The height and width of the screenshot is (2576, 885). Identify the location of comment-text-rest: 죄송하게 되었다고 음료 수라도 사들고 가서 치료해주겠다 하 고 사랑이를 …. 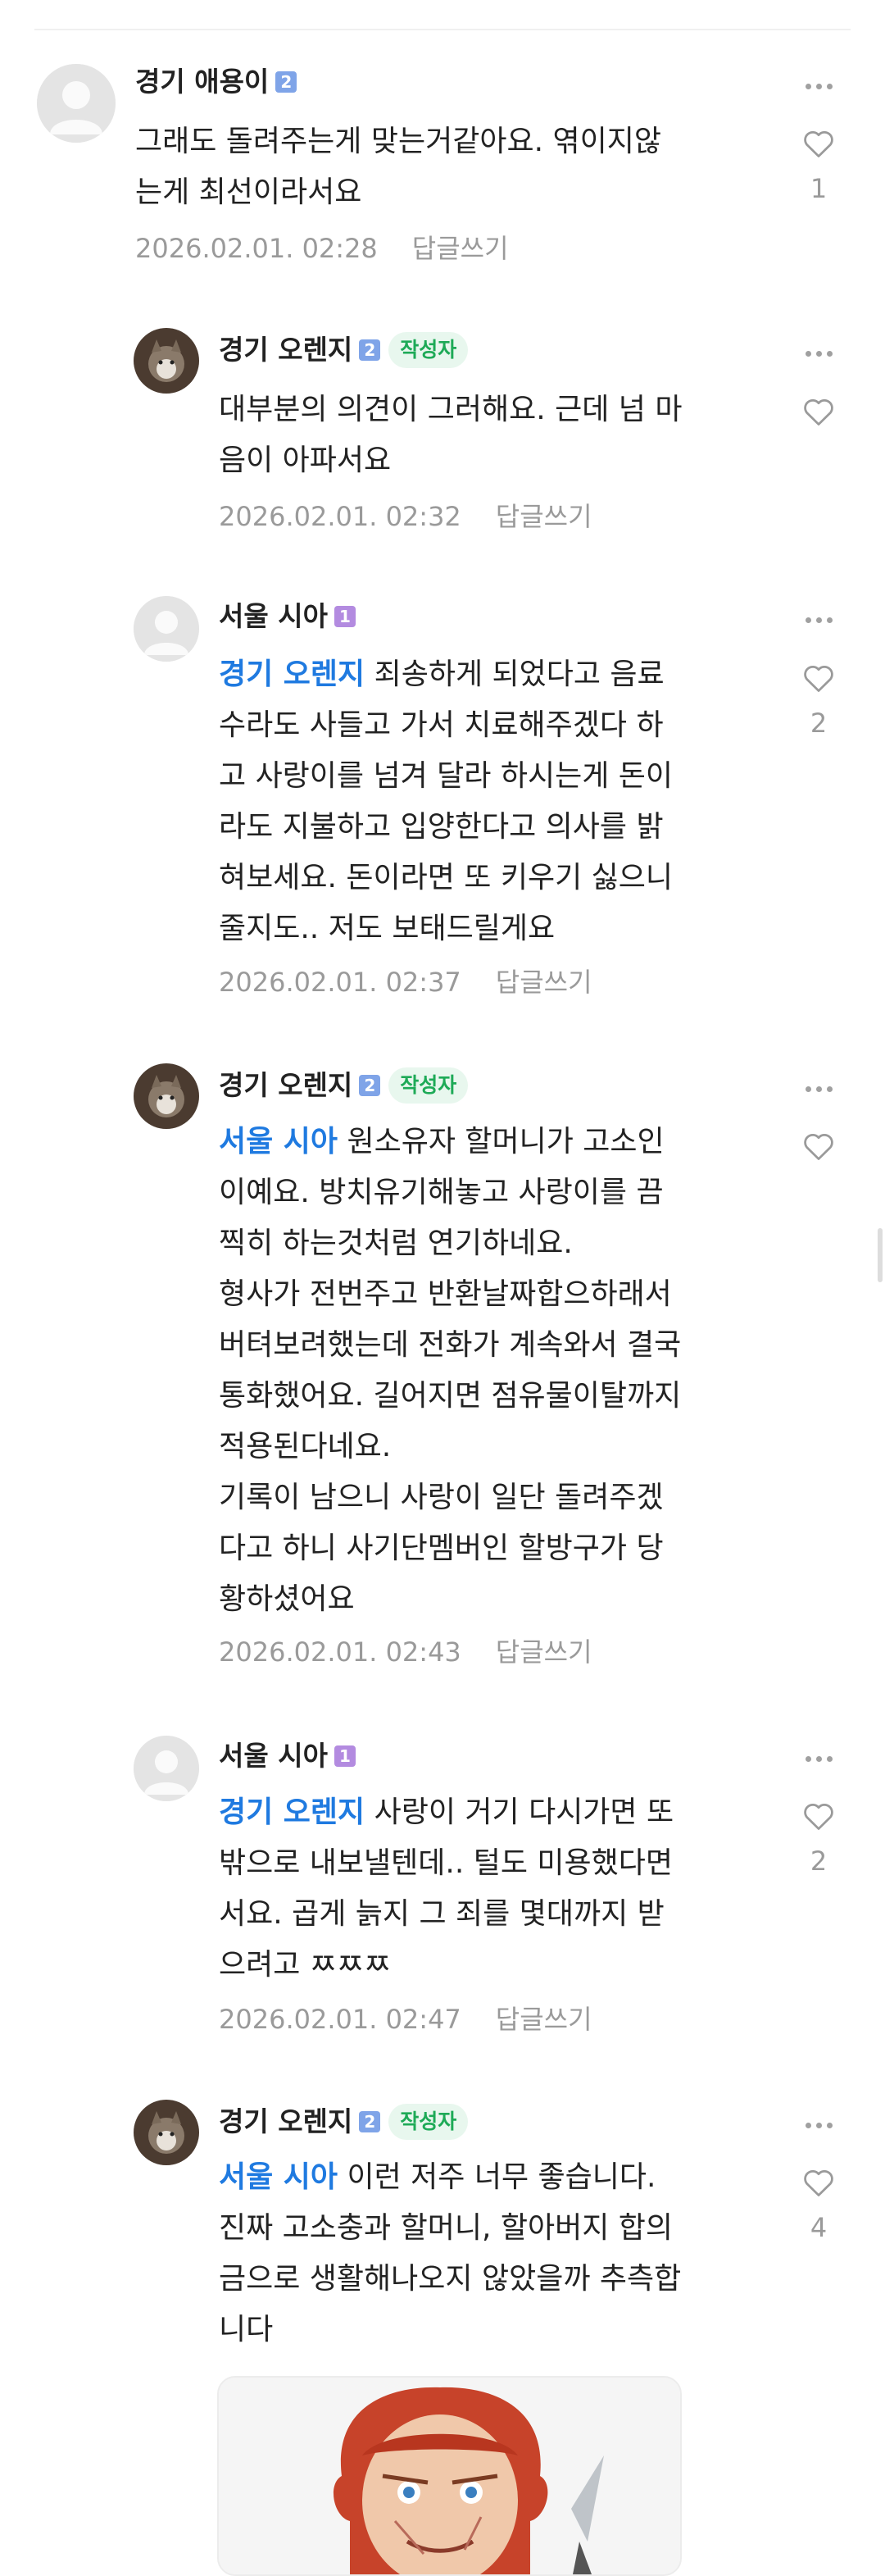
(446, 802).